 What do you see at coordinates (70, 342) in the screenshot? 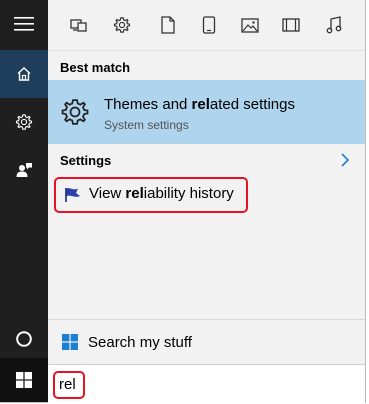
I see `windows-logo-icon` at bounding box center [70, 342].